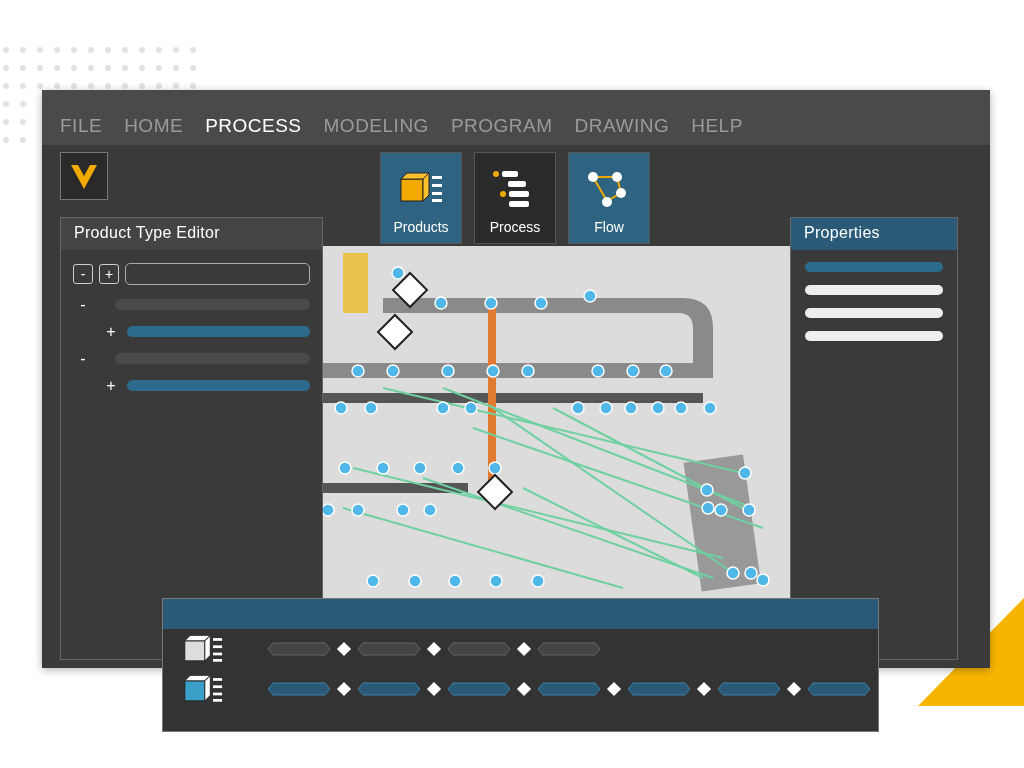 The height and width of the screenshot is (768, 1024). What do you see at coordinates (609, 198) in the screenshot?
I see `ribbon-button: Flow` at bounding box center [609, 198].